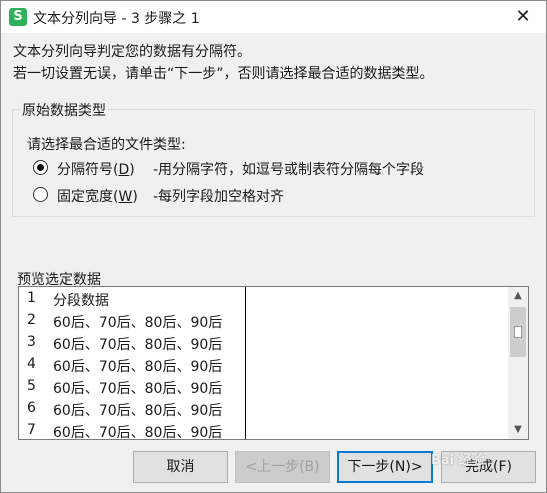 The height and width of the screenshot is (493, 547). I want to click on preview-row: 7 60后、70后、80后、90后, so click(125, 431).